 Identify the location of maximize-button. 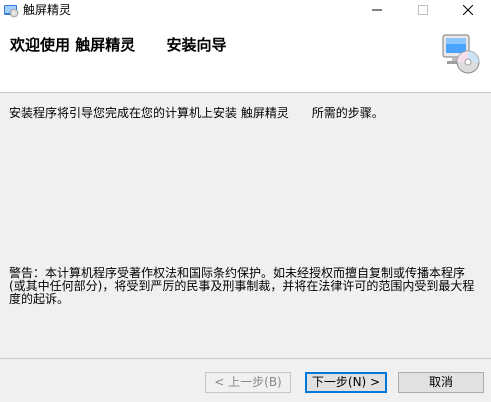
(423, 10).